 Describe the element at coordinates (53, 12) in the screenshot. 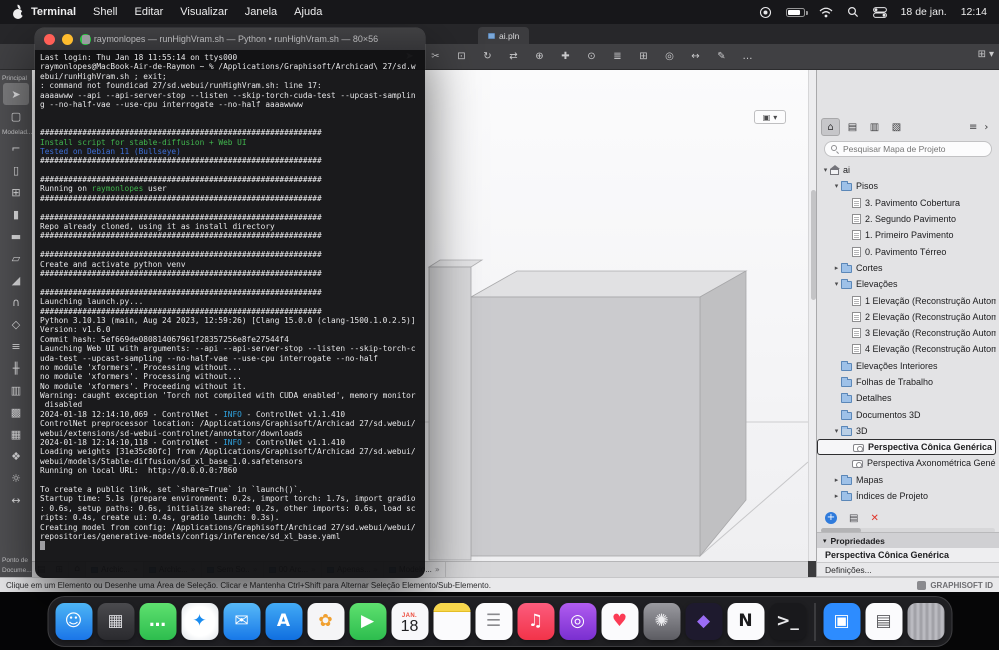

I see `menu-terminal: Terminal` at that location.